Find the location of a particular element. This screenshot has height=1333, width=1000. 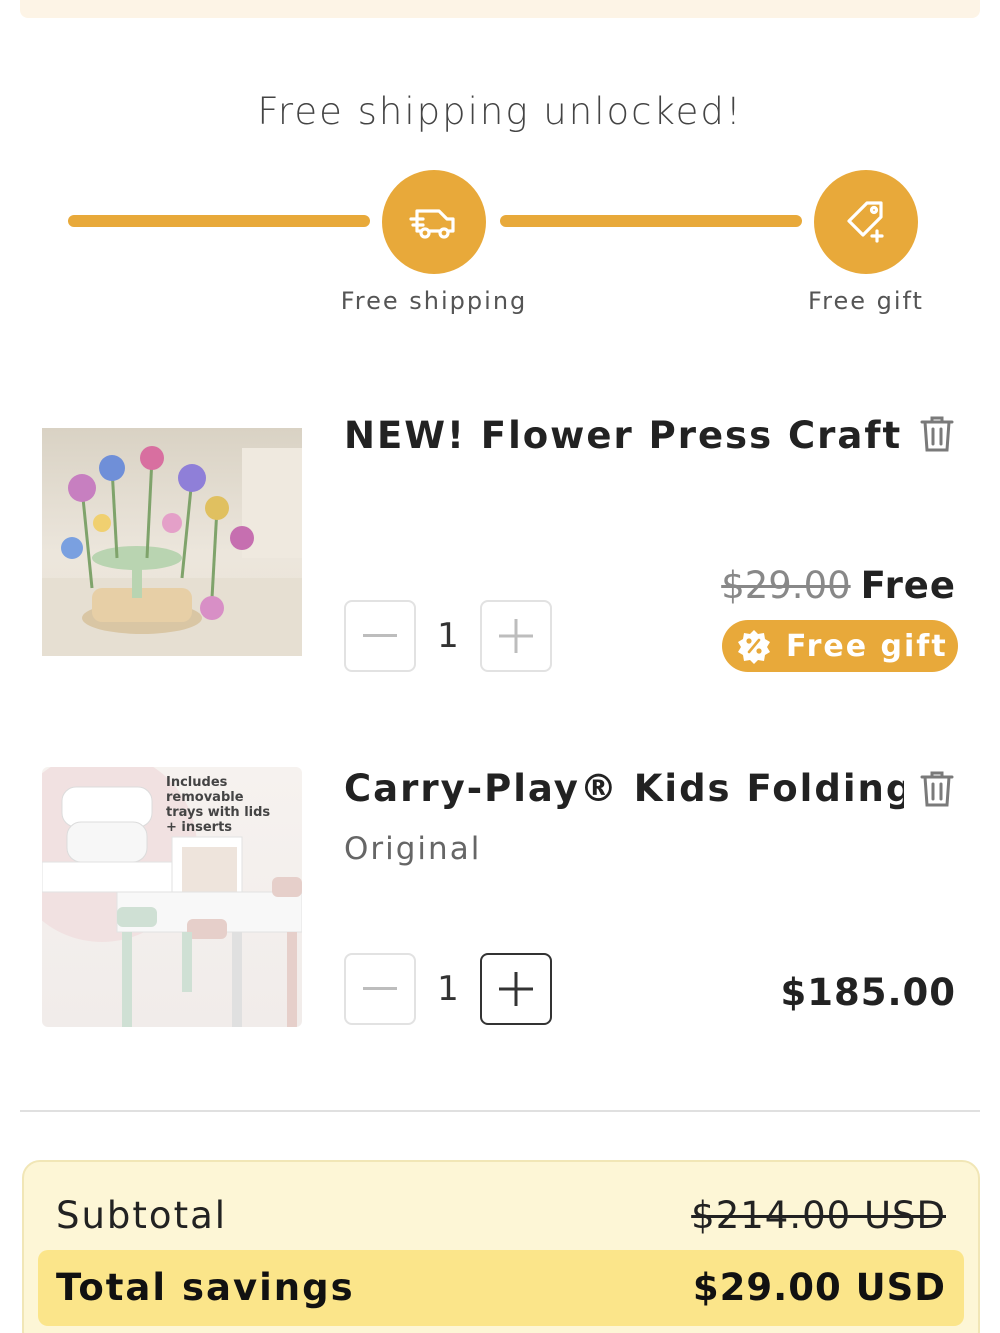

item-price: $185.00 is located at coordinates (868, 992).